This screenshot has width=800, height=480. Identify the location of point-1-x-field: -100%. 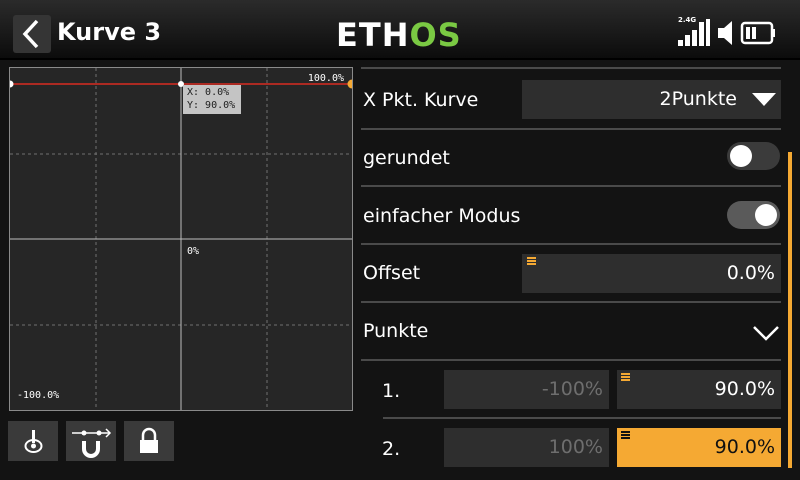
(526, 389).